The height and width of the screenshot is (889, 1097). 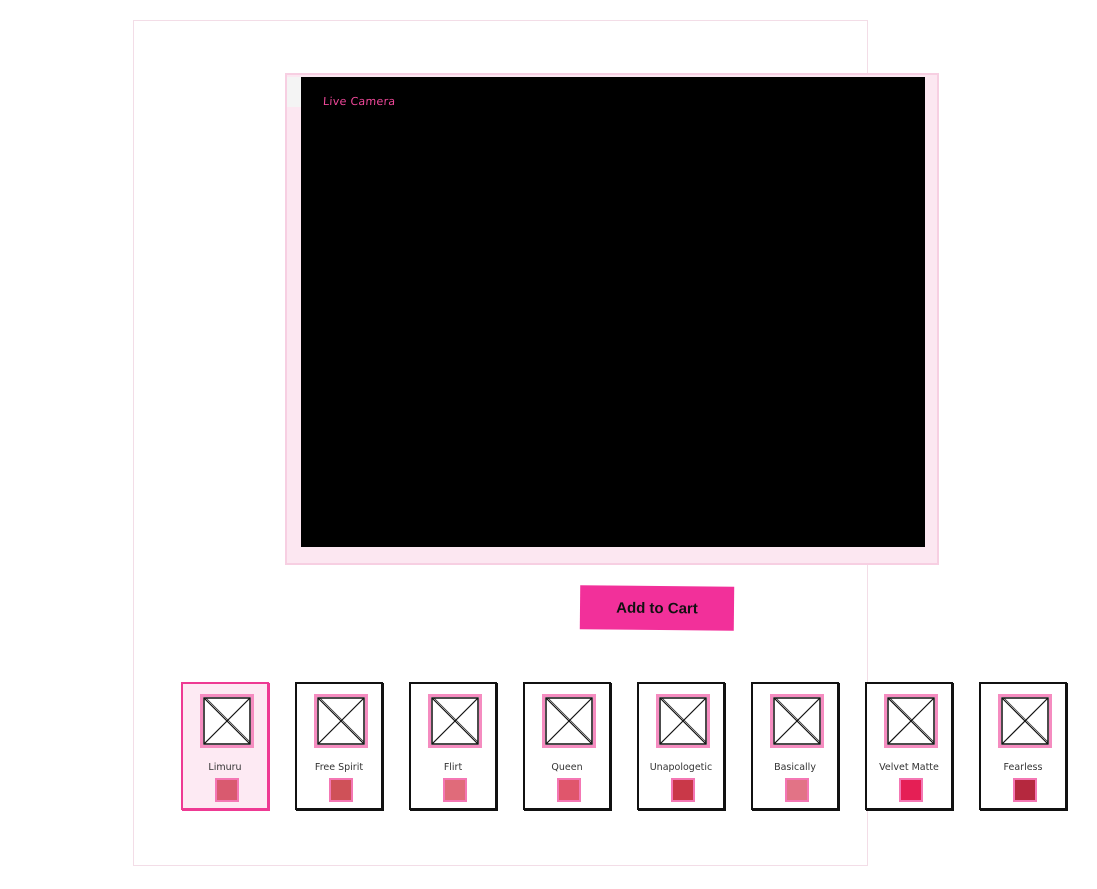 I want to click on shade-card: Free Spirit, so click(x=339, y=746).